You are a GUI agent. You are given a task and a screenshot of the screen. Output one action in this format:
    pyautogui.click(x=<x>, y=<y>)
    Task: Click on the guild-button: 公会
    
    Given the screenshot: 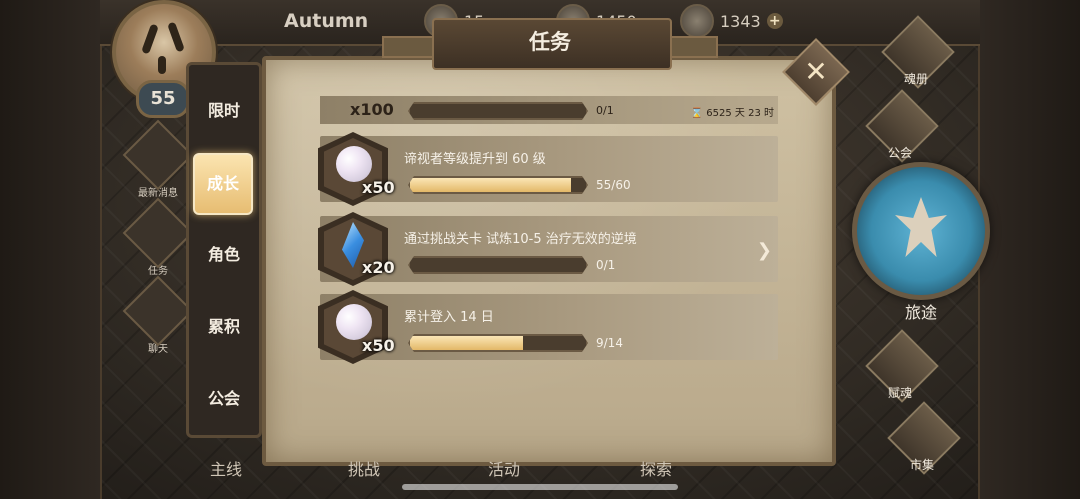 What is the action you would take?
    pyautogui.click(x=900, y=126)
    